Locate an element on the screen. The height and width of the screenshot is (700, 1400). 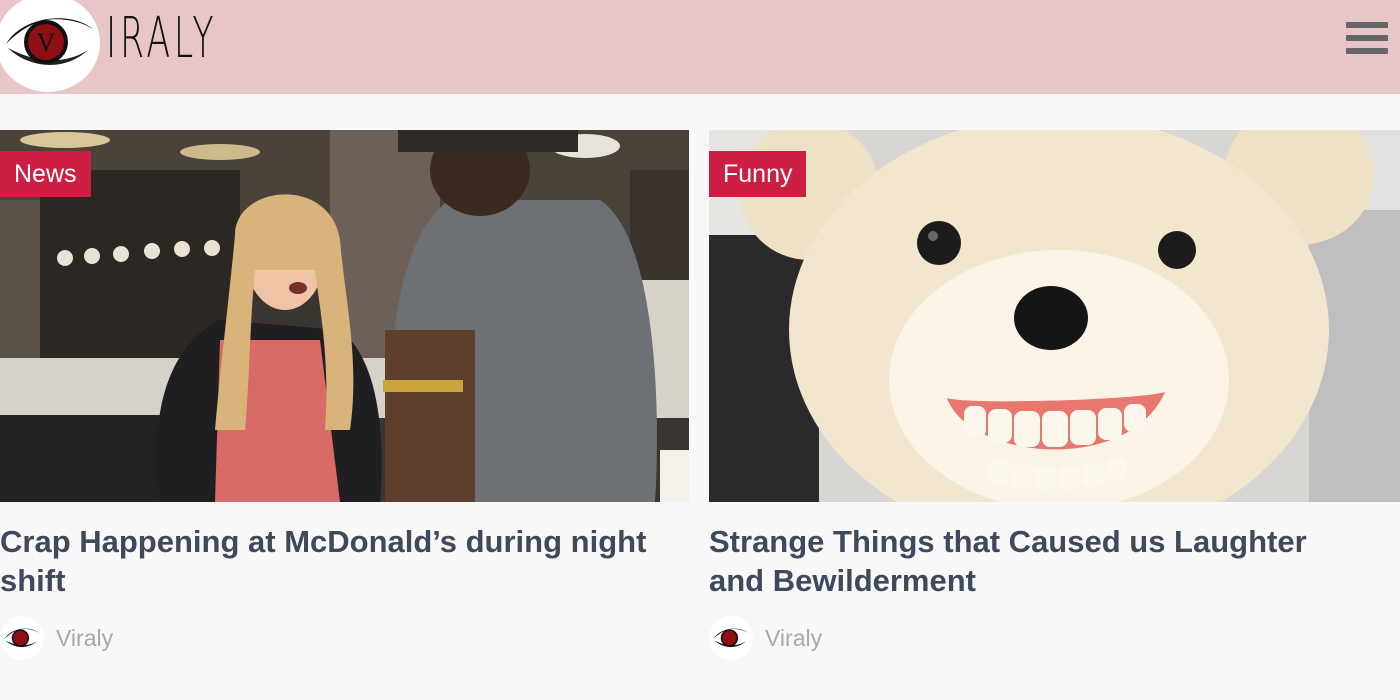
site-header: V IRALY is located at coordinates (700, 47).